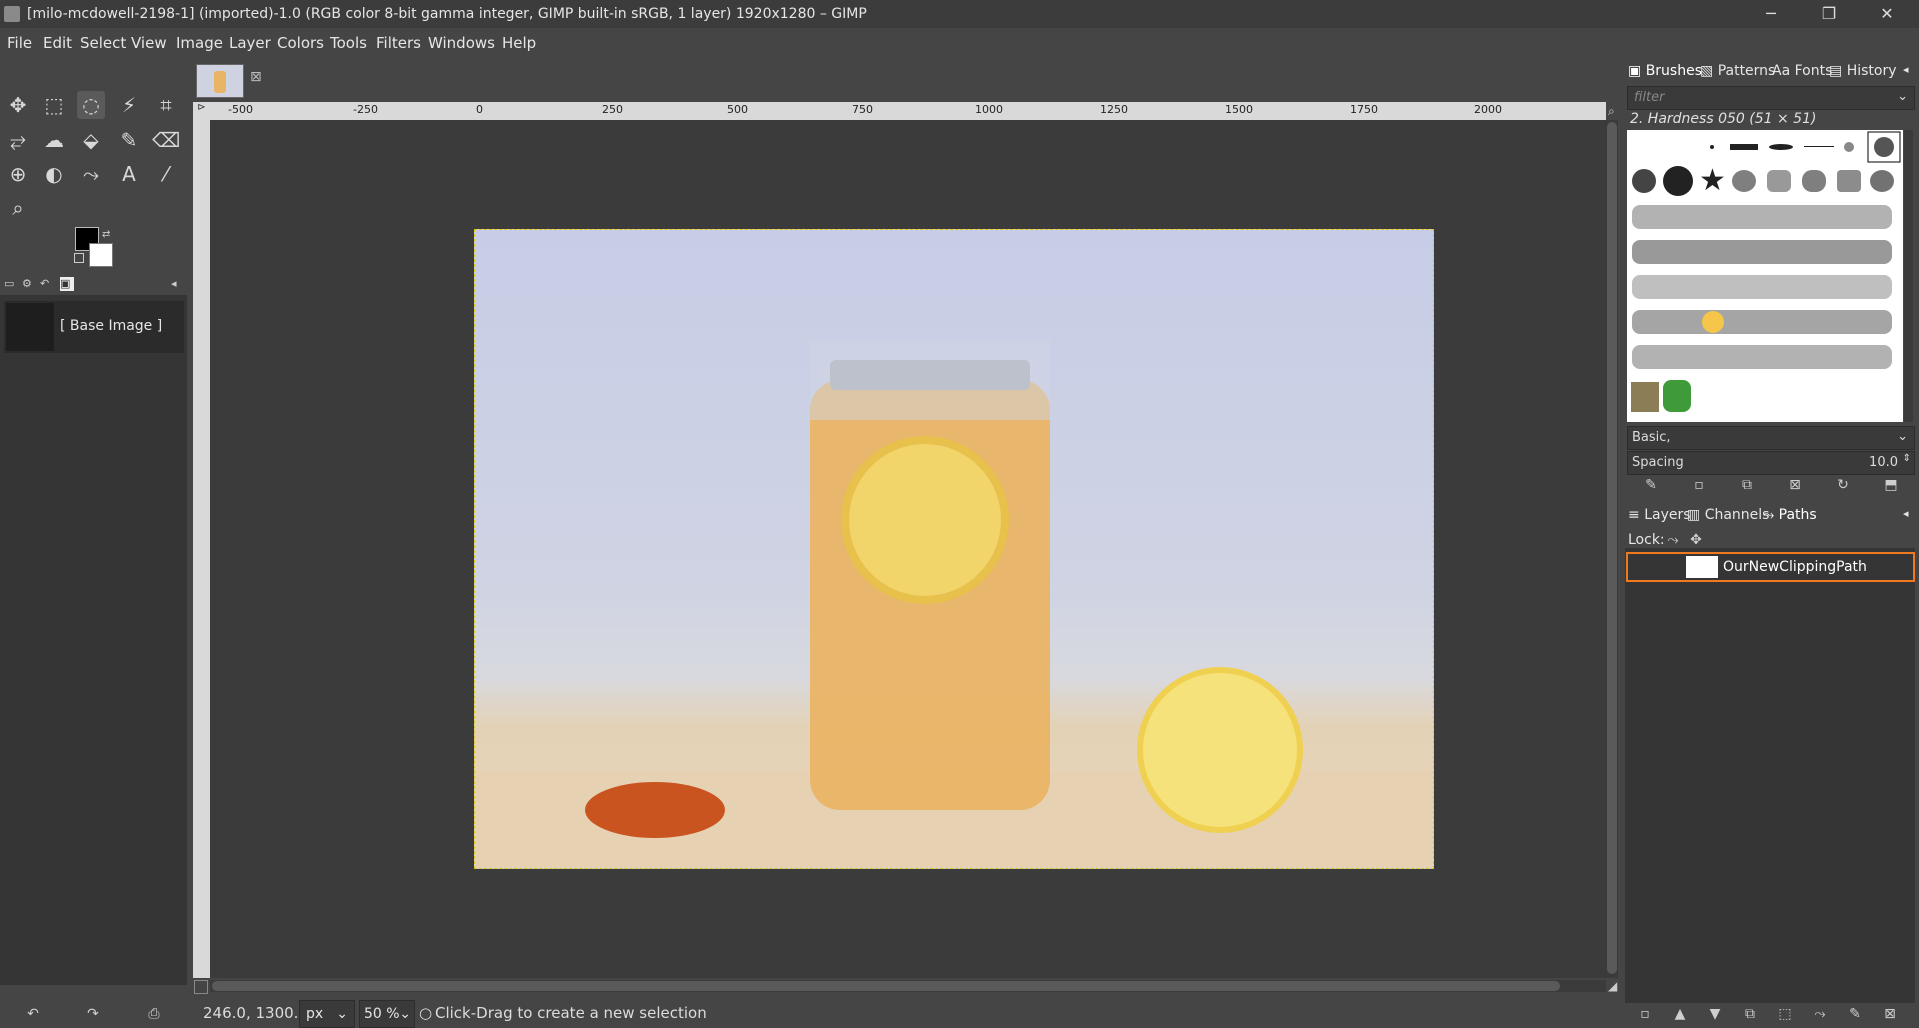 The width and height of the screenshot is (1919, 1028). I want to click on duplicate-path-icon: ⧉, so click(1750, 1014).